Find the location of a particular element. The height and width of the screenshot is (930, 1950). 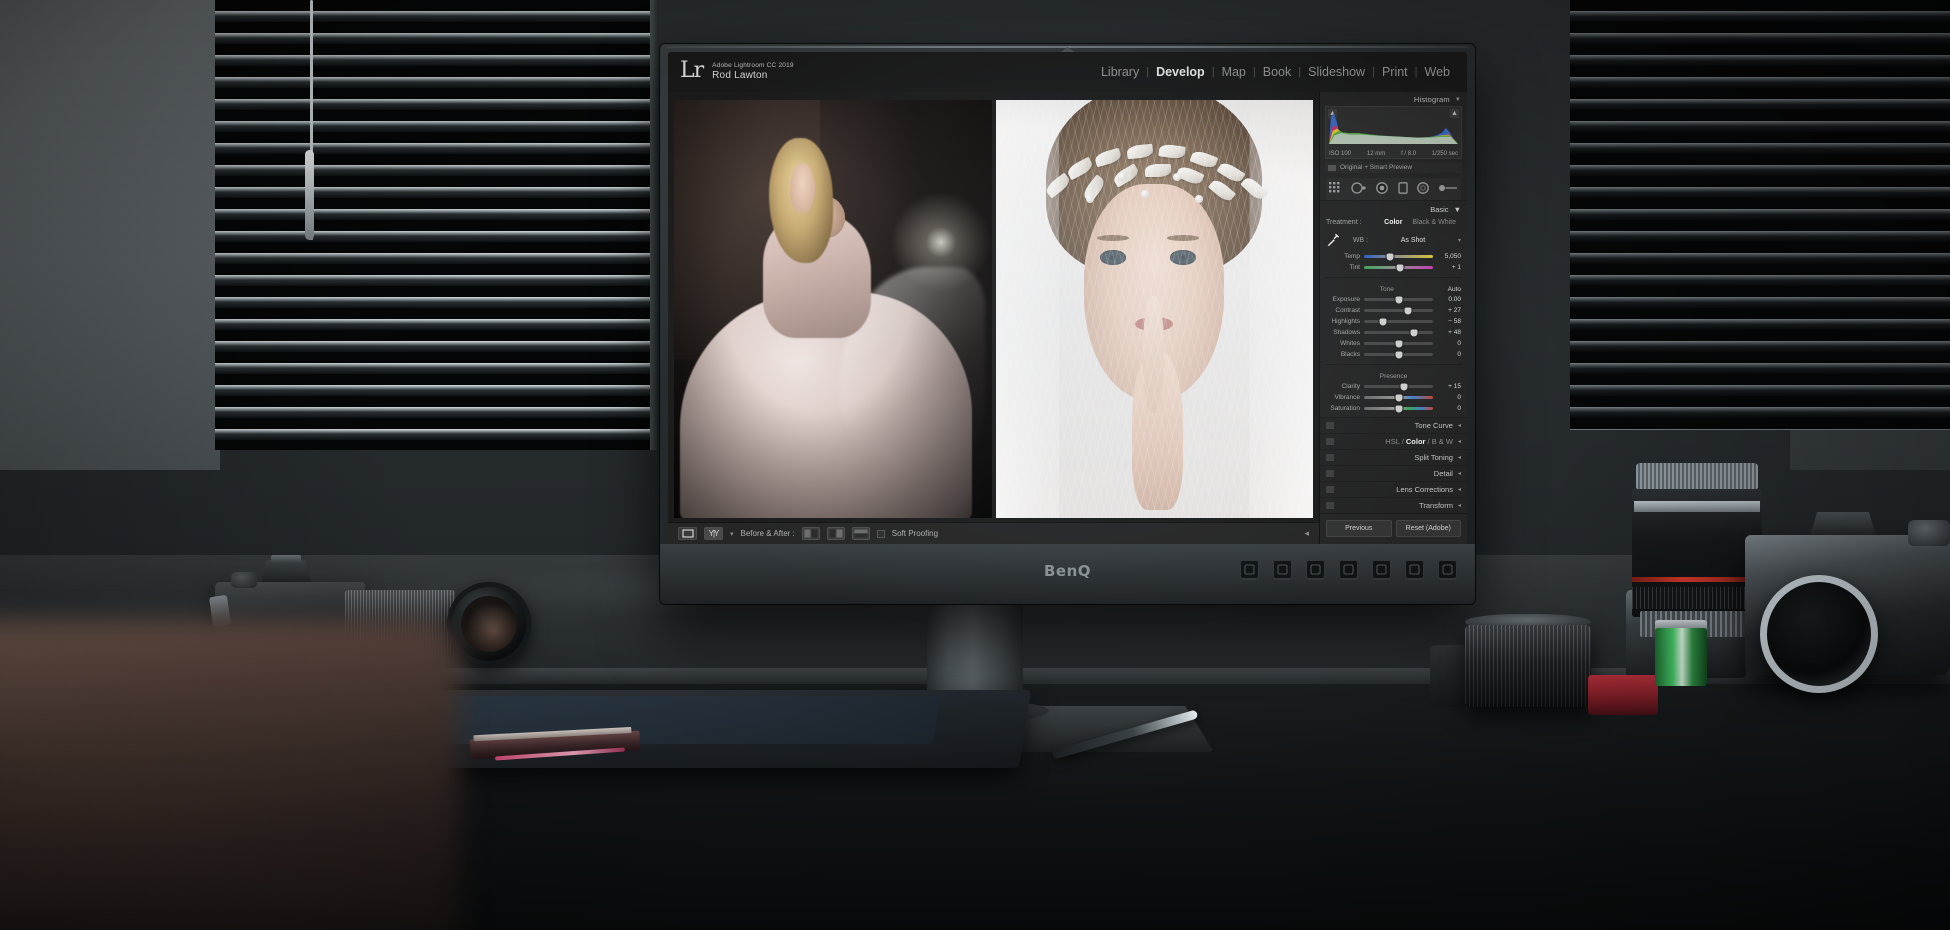

spot-removal-tool-icon is located at coordinates (1359, 189).